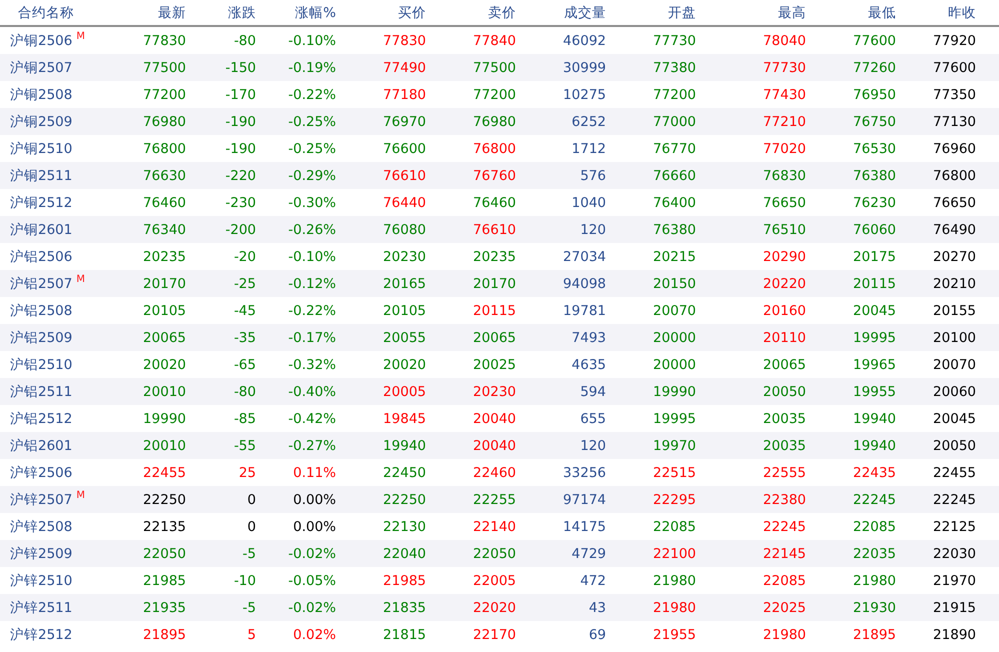 The image size is (999, 652). What do you see at coordinates (41, 500) in the screenshot?
I see `contract-name: 沪锌2507` at bounding box center [41, 500].